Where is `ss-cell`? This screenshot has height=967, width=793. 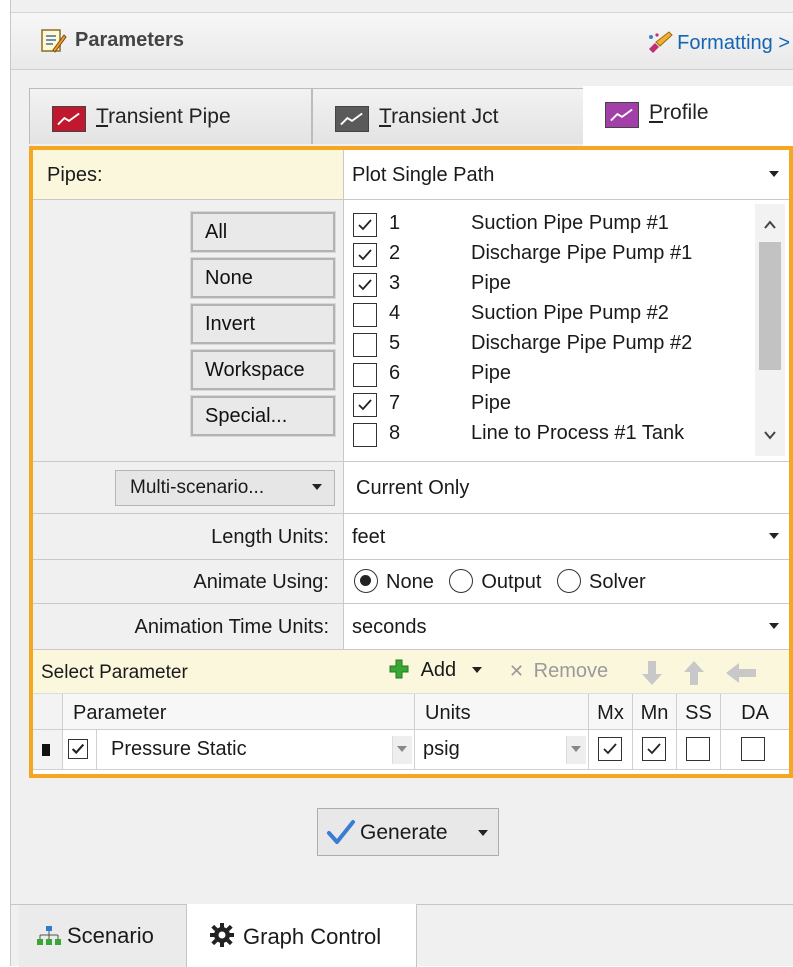 ss-cell is located at coordinates (699, 750).